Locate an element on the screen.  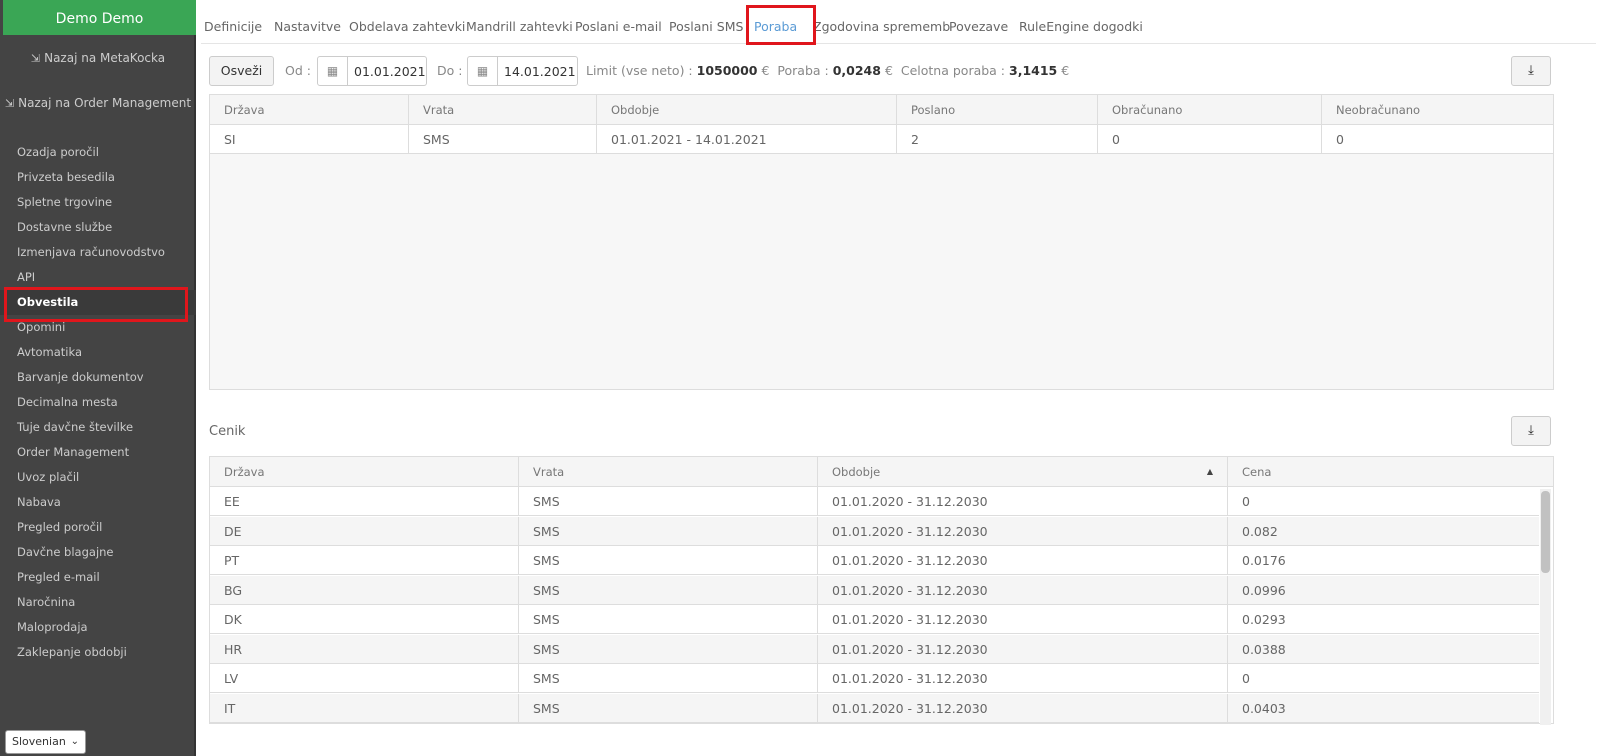
cell-neobracunano: 0 is located at coordinates (1437, 139).